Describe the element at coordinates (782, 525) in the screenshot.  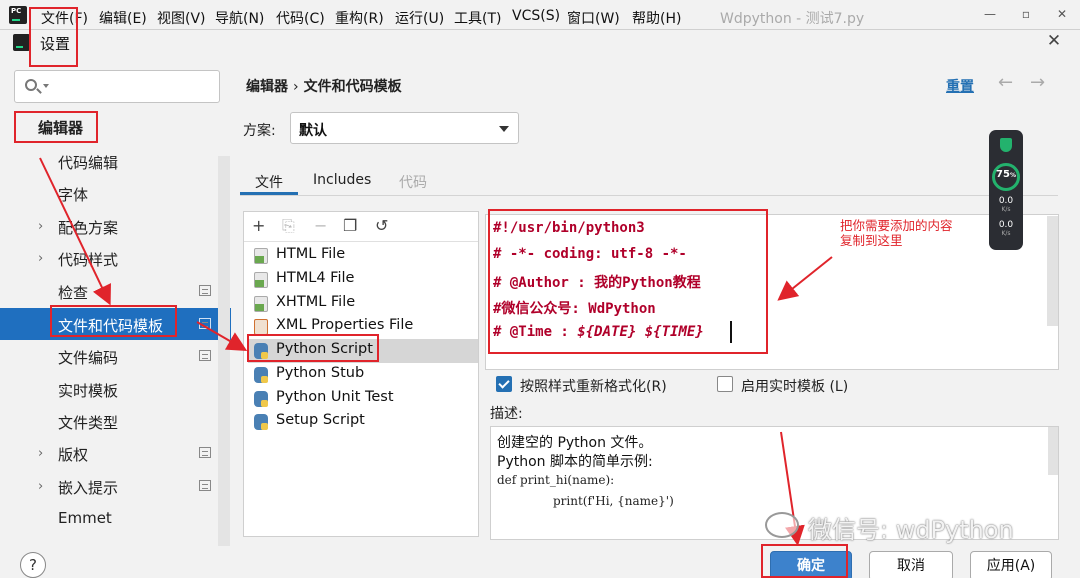
I see `wechat-icon` at that location.